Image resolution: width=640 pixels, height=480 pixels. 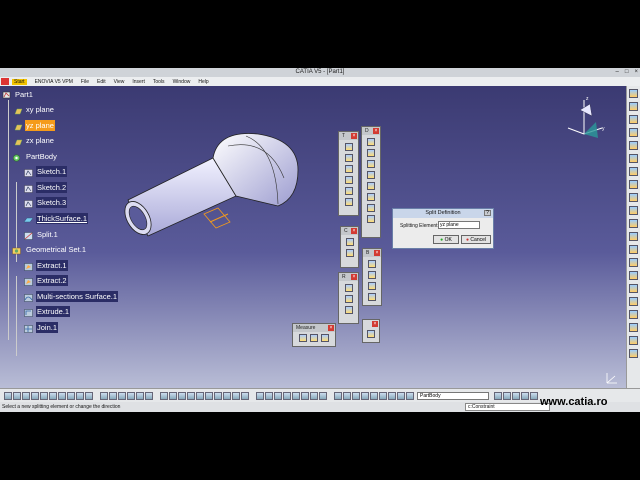 I want to click on paste-icon, so click(x=62, y=395).